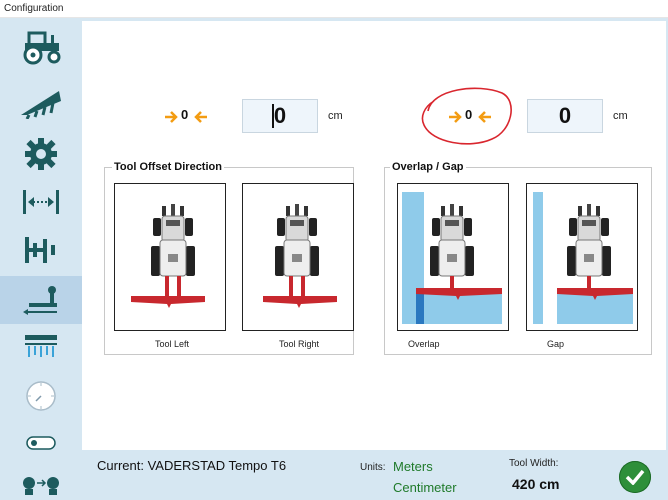 The height and width of the screenshot is (500, 668). What do you see at coordinates (192, 465) in the screenshot?
I see `current-machine-label: Current: VADERSTAD Tempo T6` at bounding box center [192, 465].